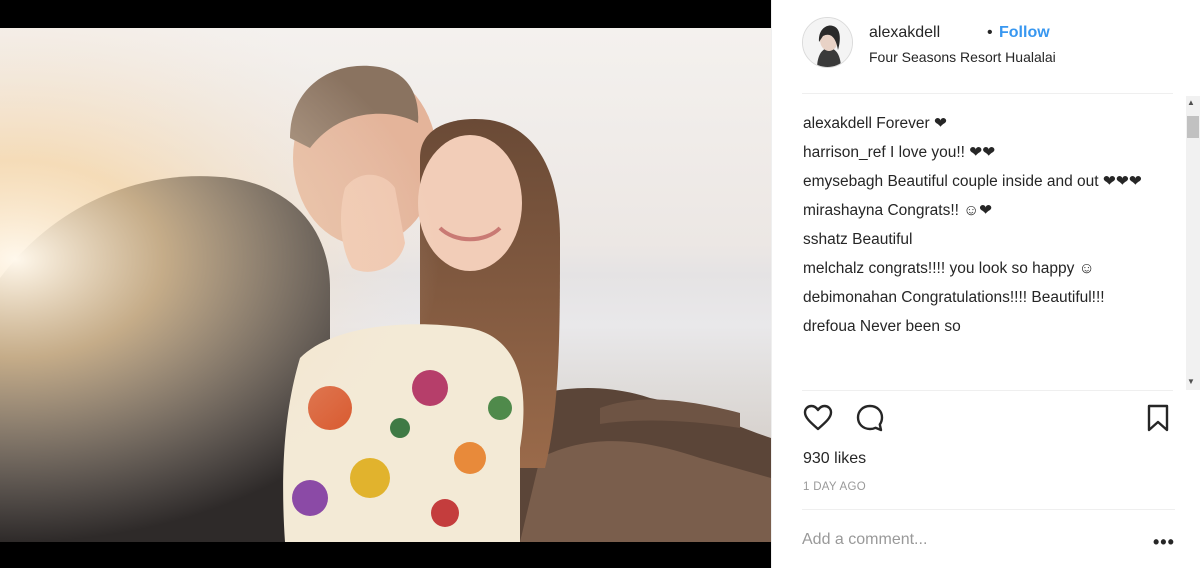  I want to click on add-comment-input, so click(967, 540).